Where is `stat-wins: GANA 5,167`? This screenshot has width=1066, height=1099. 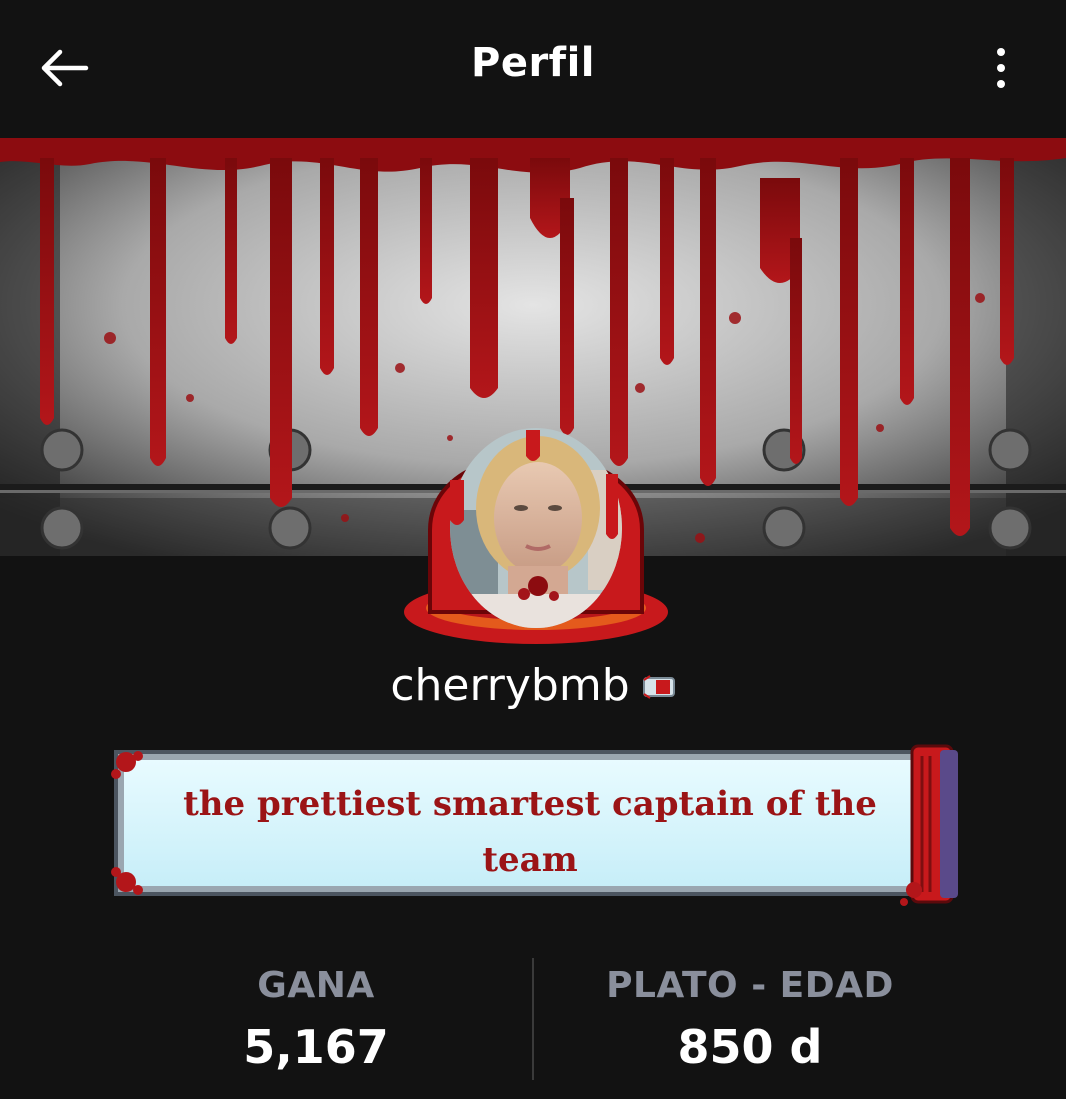
stat-wins: GANA 5,167 is located at coordinates (316, 1017).